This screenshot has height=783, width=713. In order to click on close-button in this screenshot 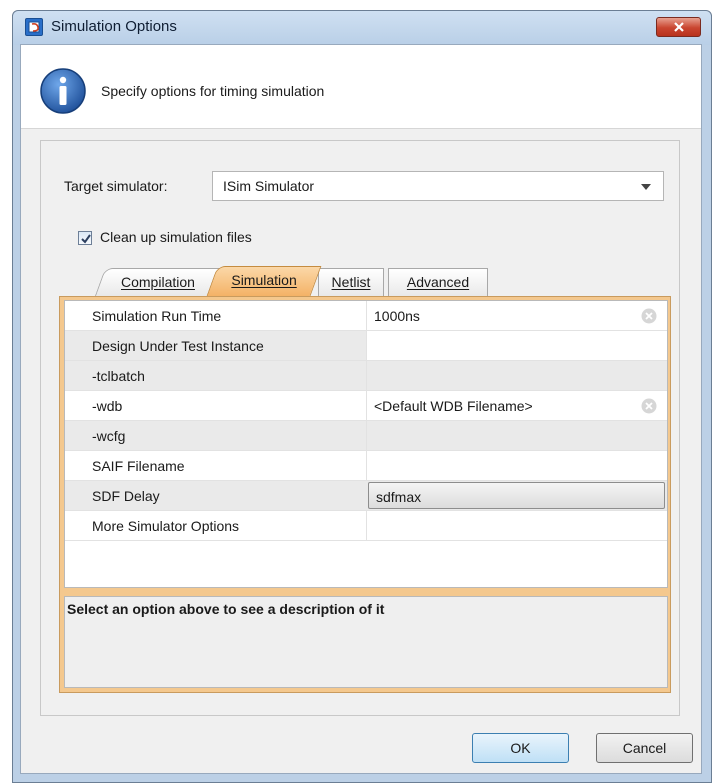, I will do `click(678, 27)`.